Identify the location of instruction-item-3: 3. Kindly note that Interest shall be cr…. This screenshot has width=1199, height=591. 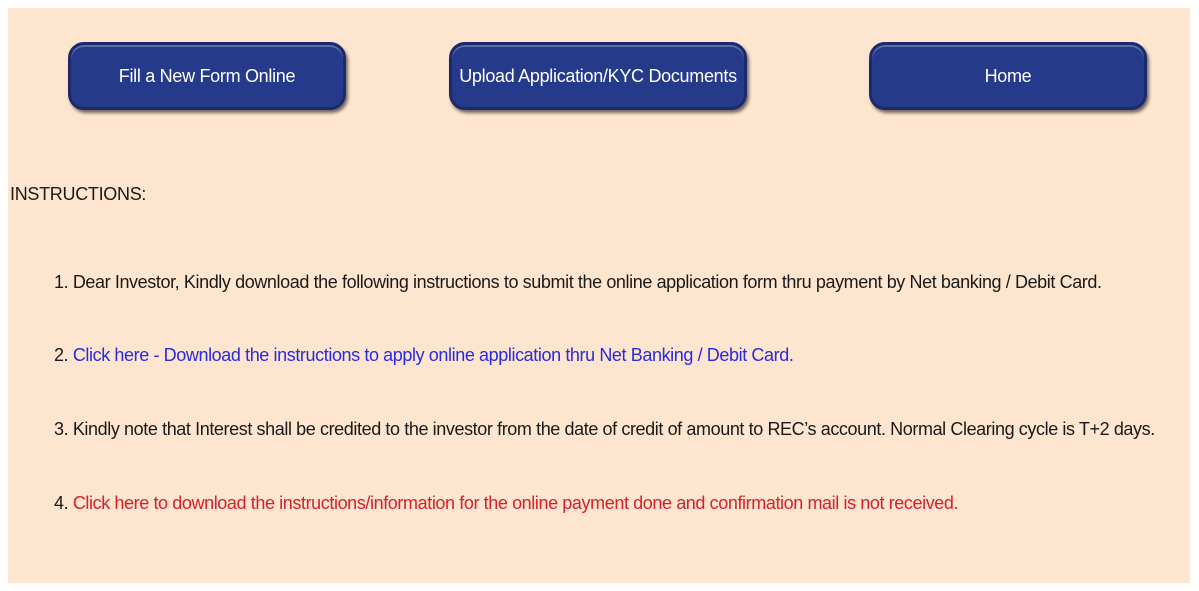
(604, 429).